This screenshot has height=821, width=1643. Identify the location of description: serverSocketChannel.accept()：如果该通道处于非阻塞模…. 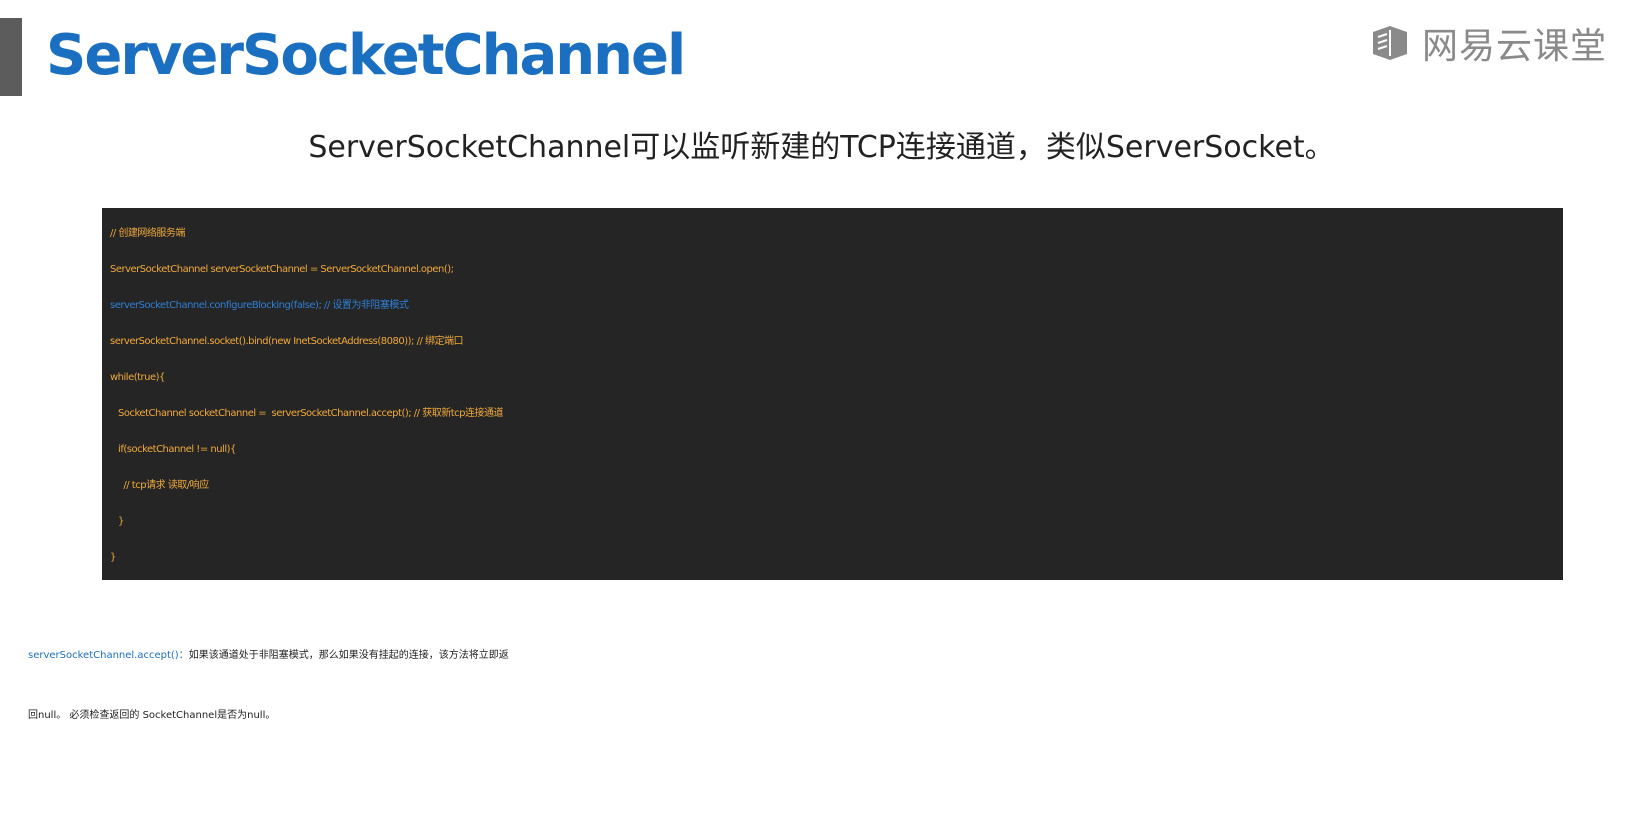
(828, 686).